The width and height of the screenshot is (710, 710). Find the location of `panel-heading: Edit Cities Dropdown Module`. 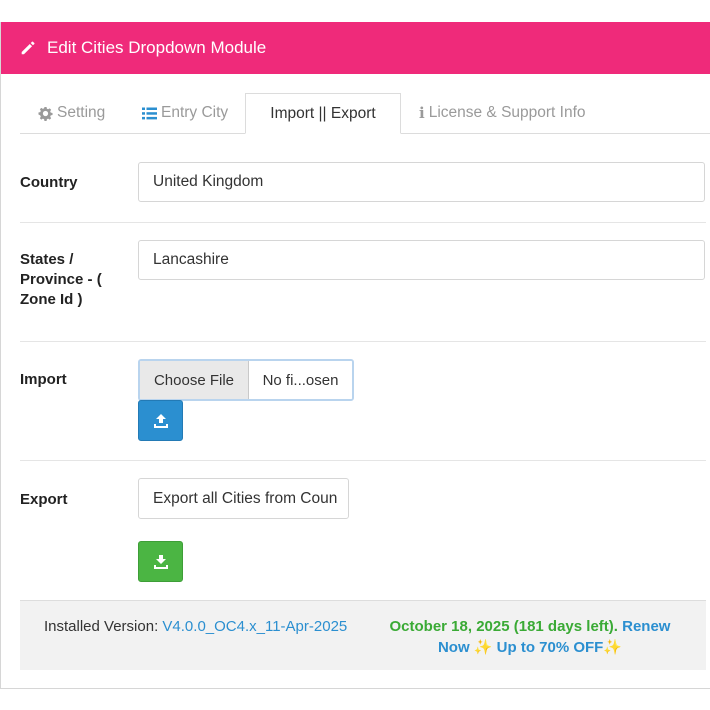

panel-heading: Edit Cities Dropdown Module is located at coordinates (355, 48).